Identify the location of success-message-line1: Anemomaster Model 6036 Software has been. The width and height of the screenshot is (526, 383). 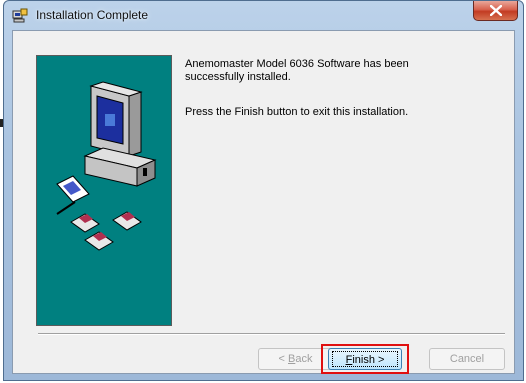
(297, 64).